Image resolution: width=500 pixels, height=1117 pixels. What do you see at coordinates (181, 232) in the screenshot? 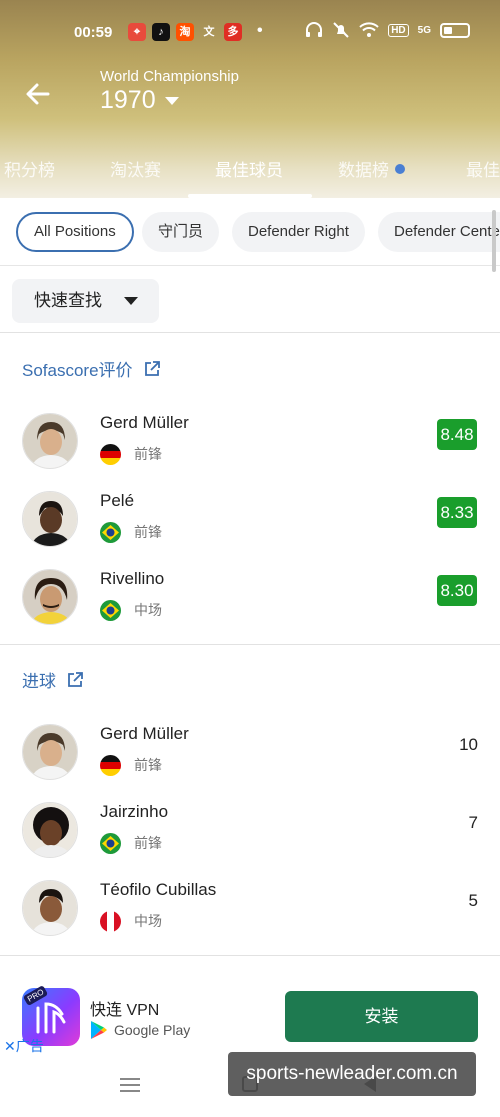
I see `filter-goalkeeper: 守门员` at bounding box center [181, 232].